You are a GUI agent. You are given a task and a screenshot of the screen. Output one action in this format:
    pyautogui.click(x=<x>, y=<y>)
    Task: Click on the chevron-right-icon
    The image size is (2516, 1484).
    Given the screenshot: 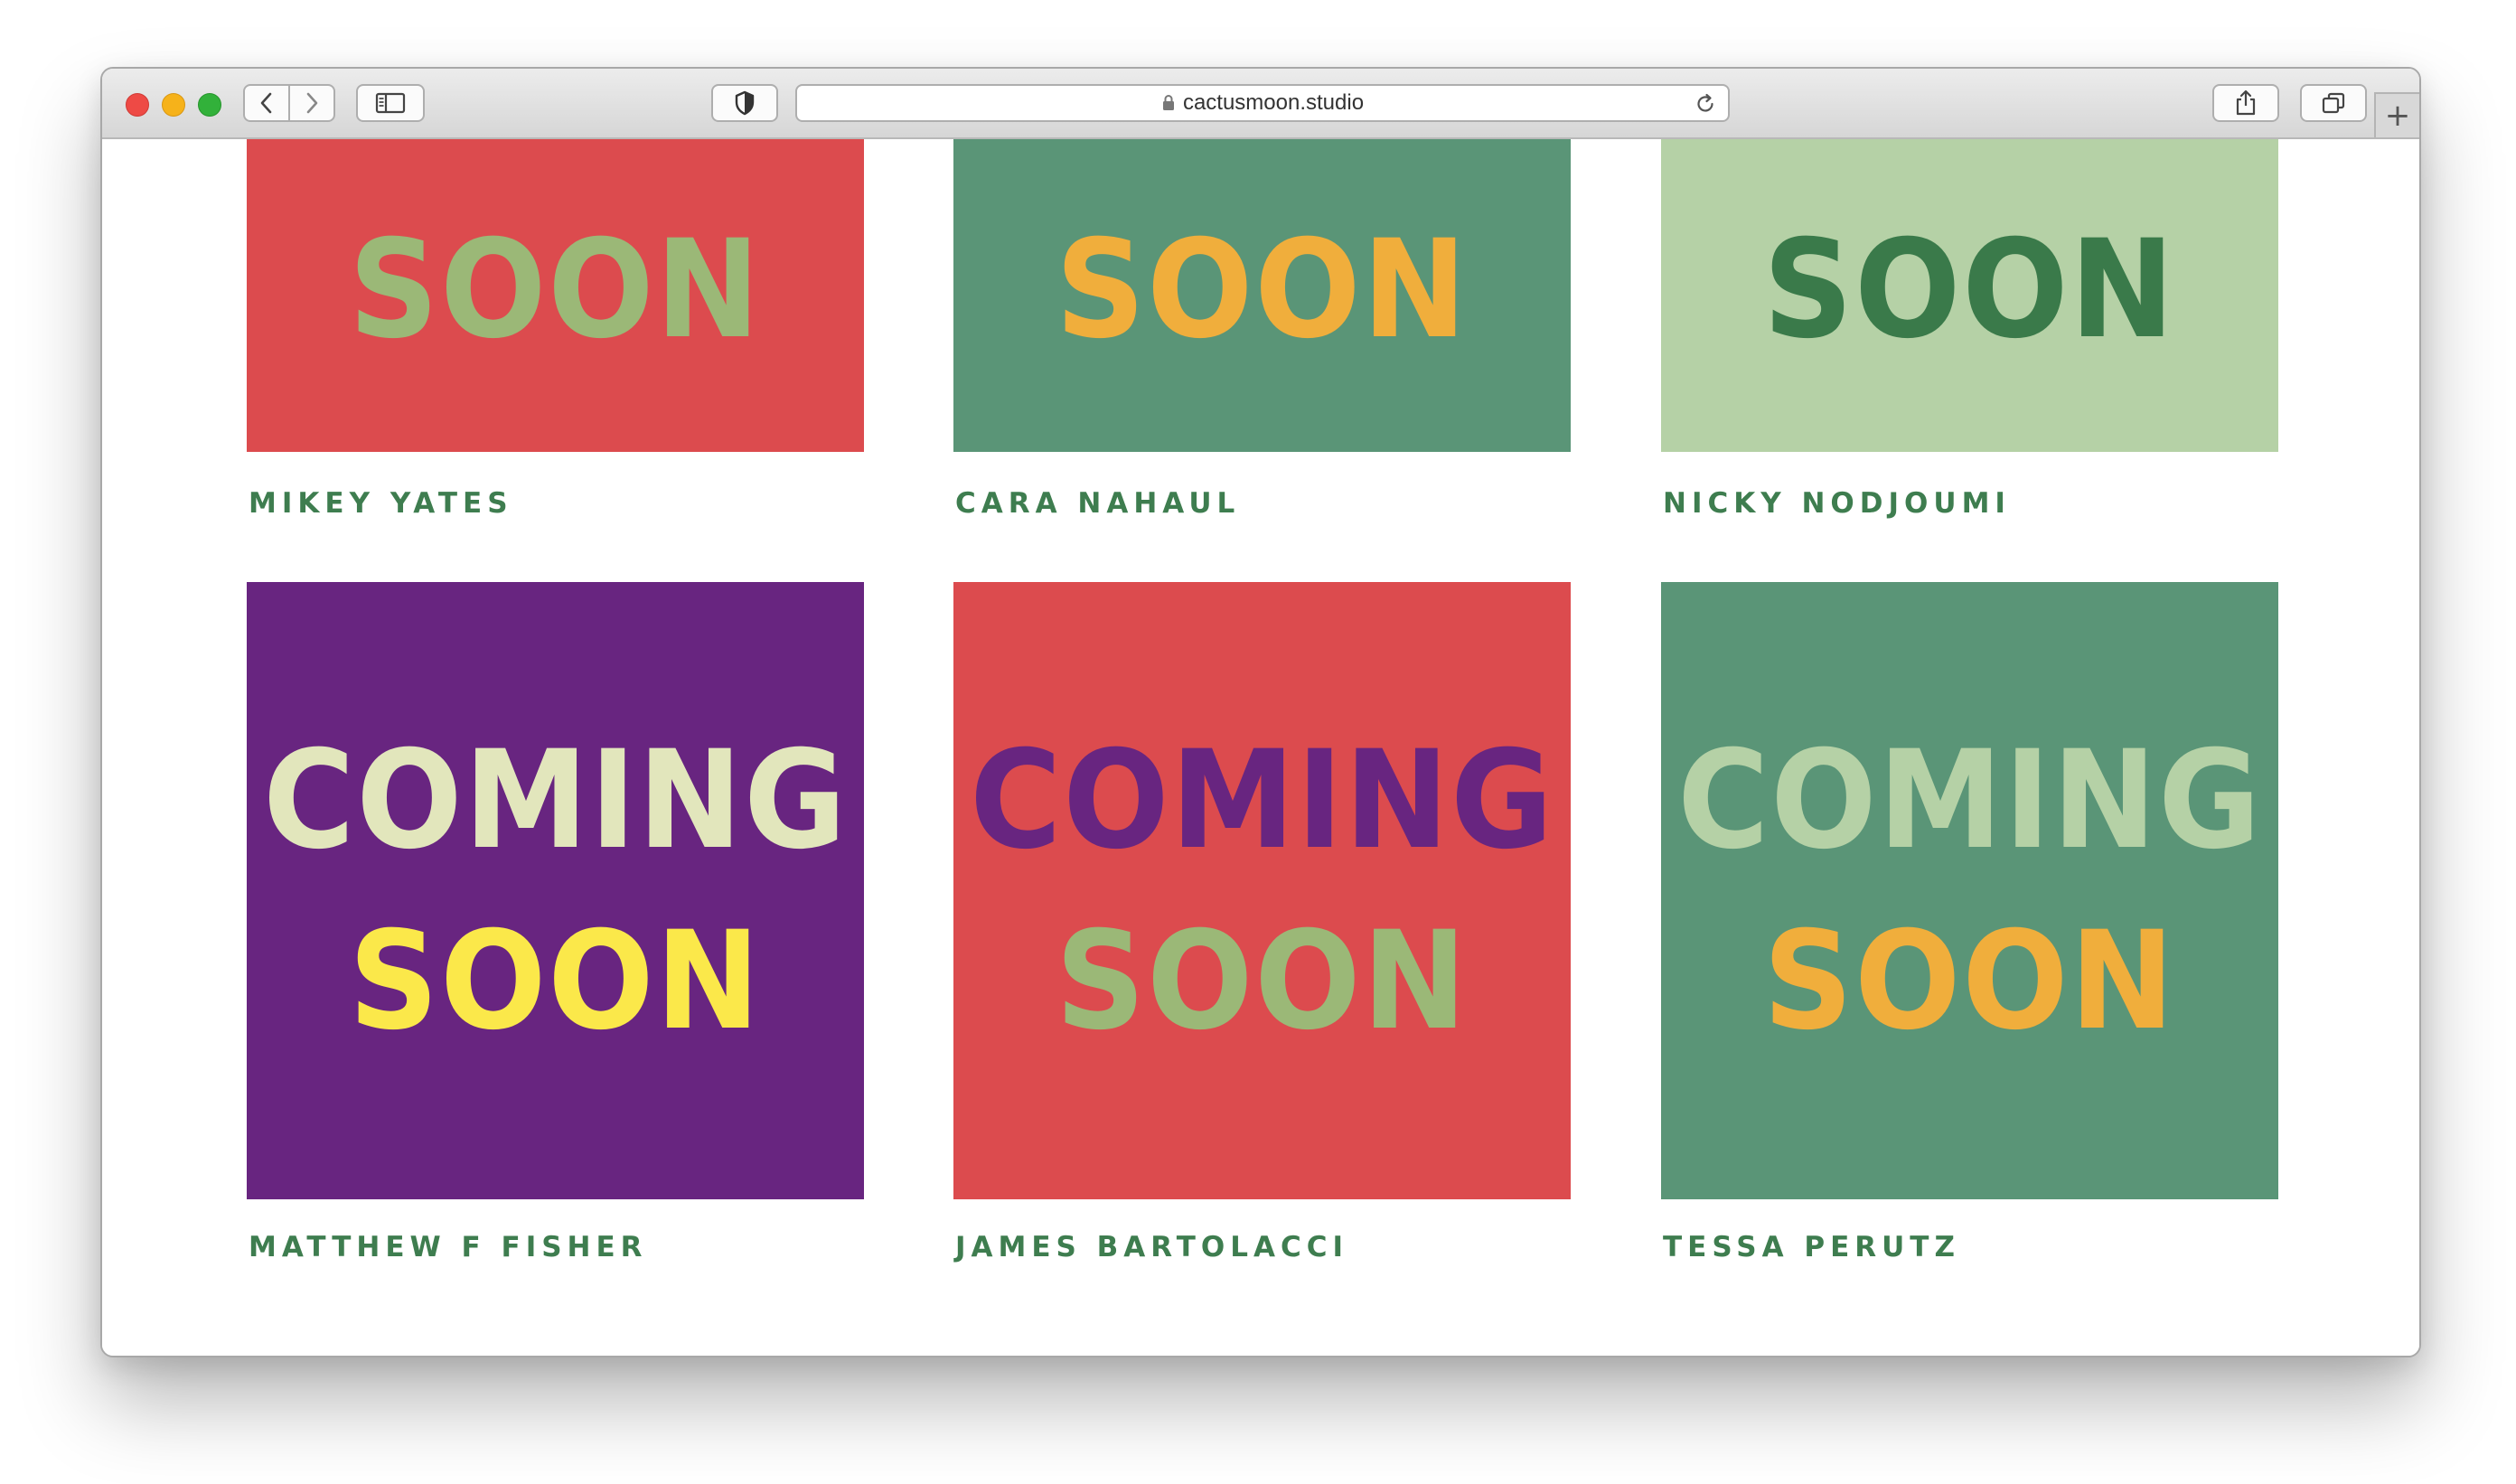 What is the action you would take?
    pyautogui.click(x=312, y=103)
    